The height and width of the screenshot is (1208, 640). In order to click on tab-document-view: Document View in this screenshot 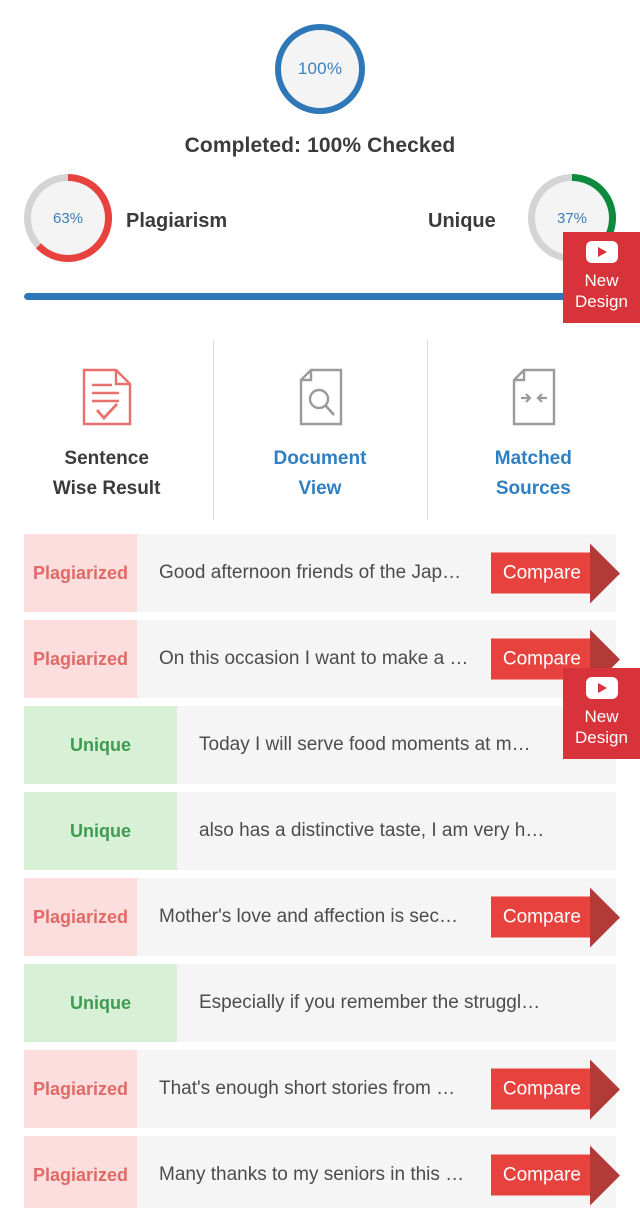, I will do `click(319, 430)`.